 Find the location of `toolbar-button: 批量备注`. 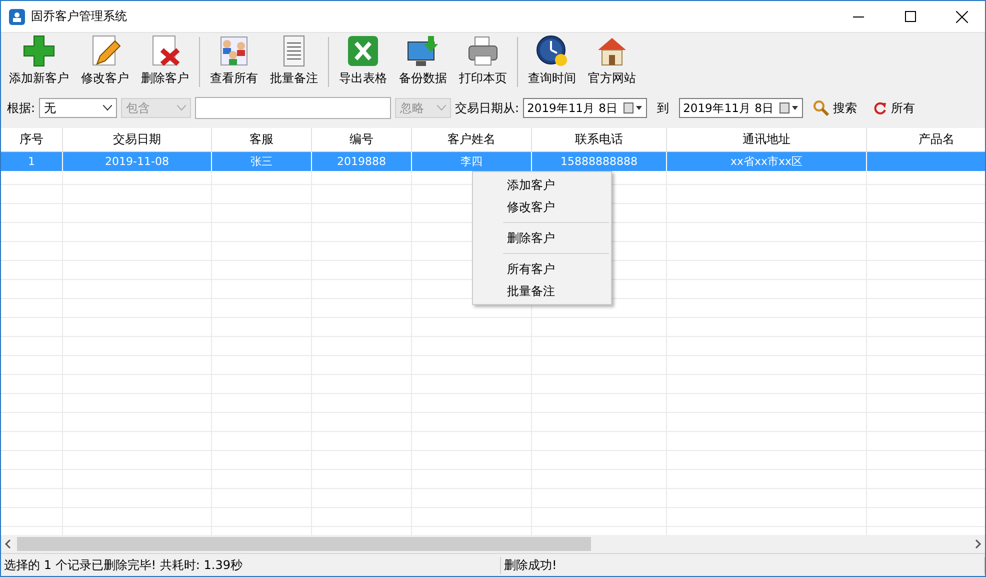

toolbar-button: 批量备注 is located at coordinates (294, 63).